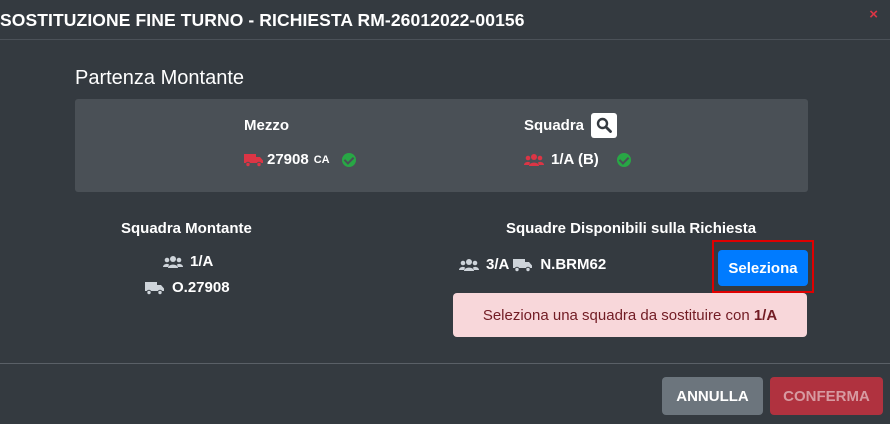 Image resolution: width=890 pixels, height=424 pixels. Describe the element at coordinates (159, 78) in the screenshot. I see `section-title: Partenza Montante` at that location.